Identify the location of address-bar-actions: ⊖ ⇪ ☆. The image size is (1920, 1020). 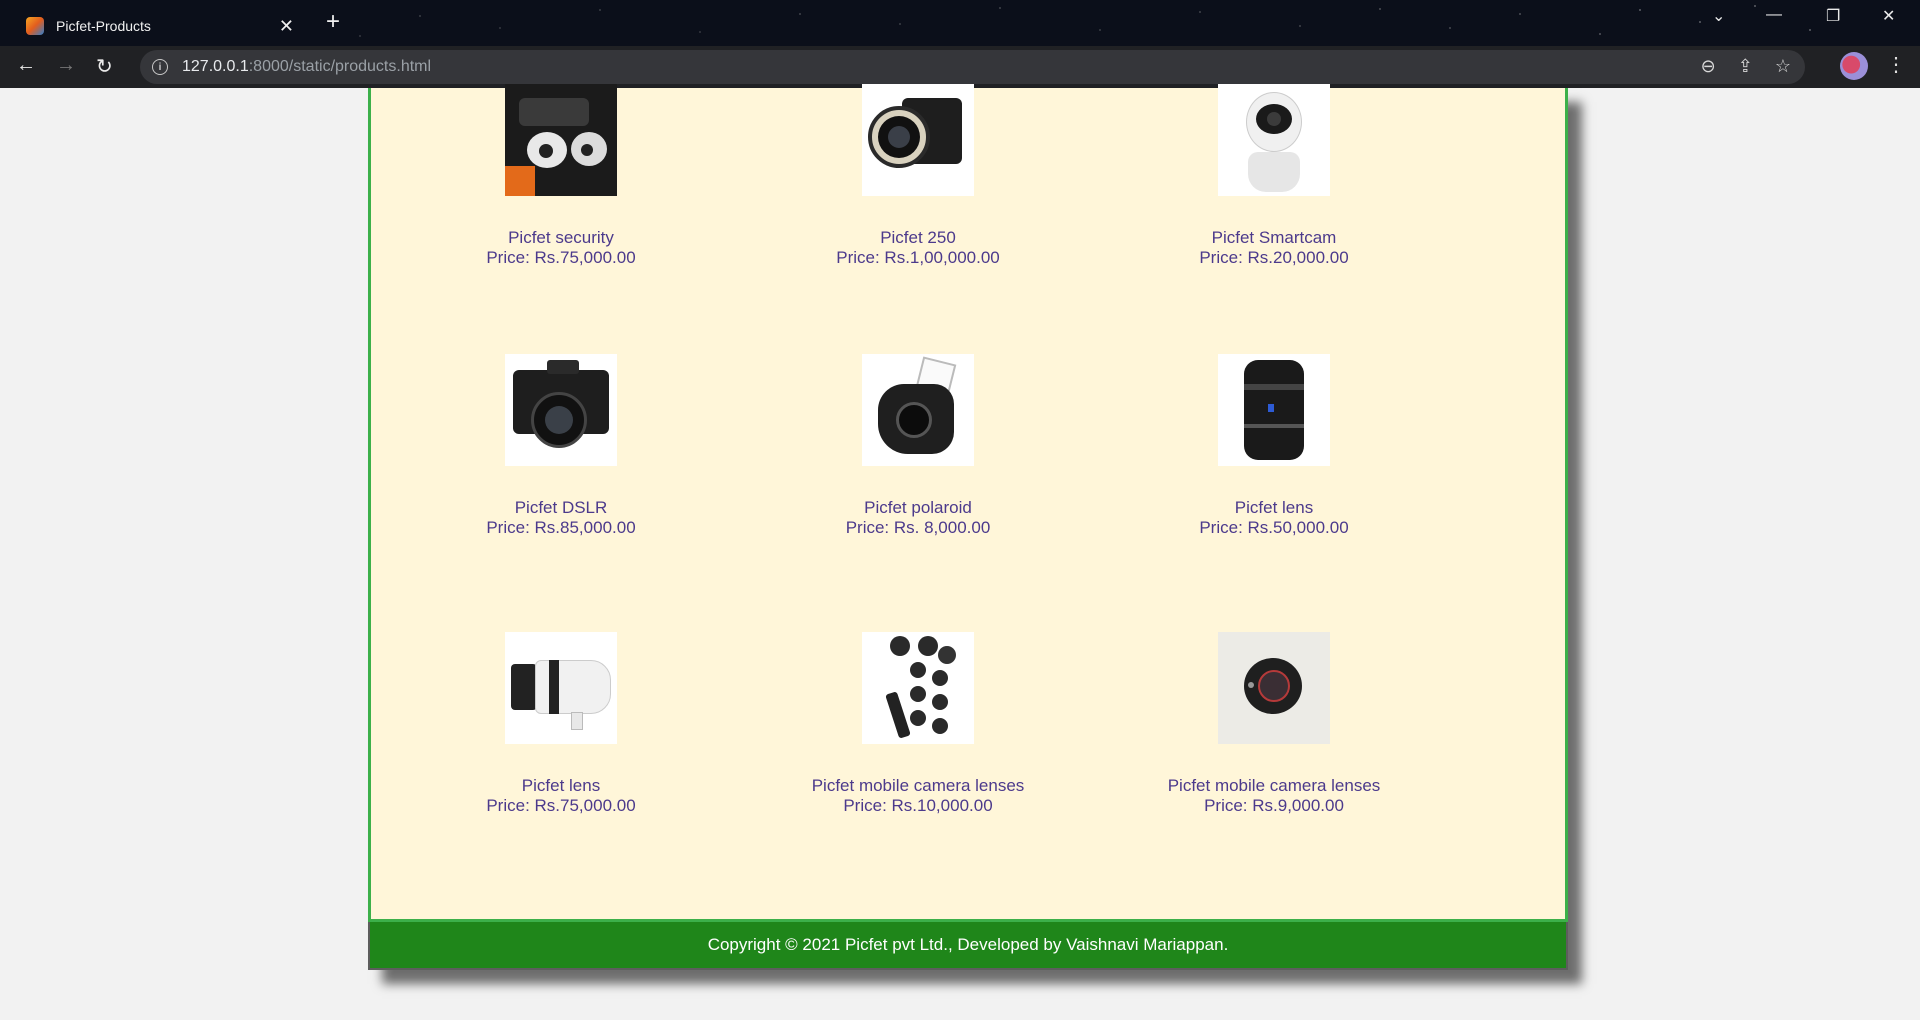
(1753, 66).